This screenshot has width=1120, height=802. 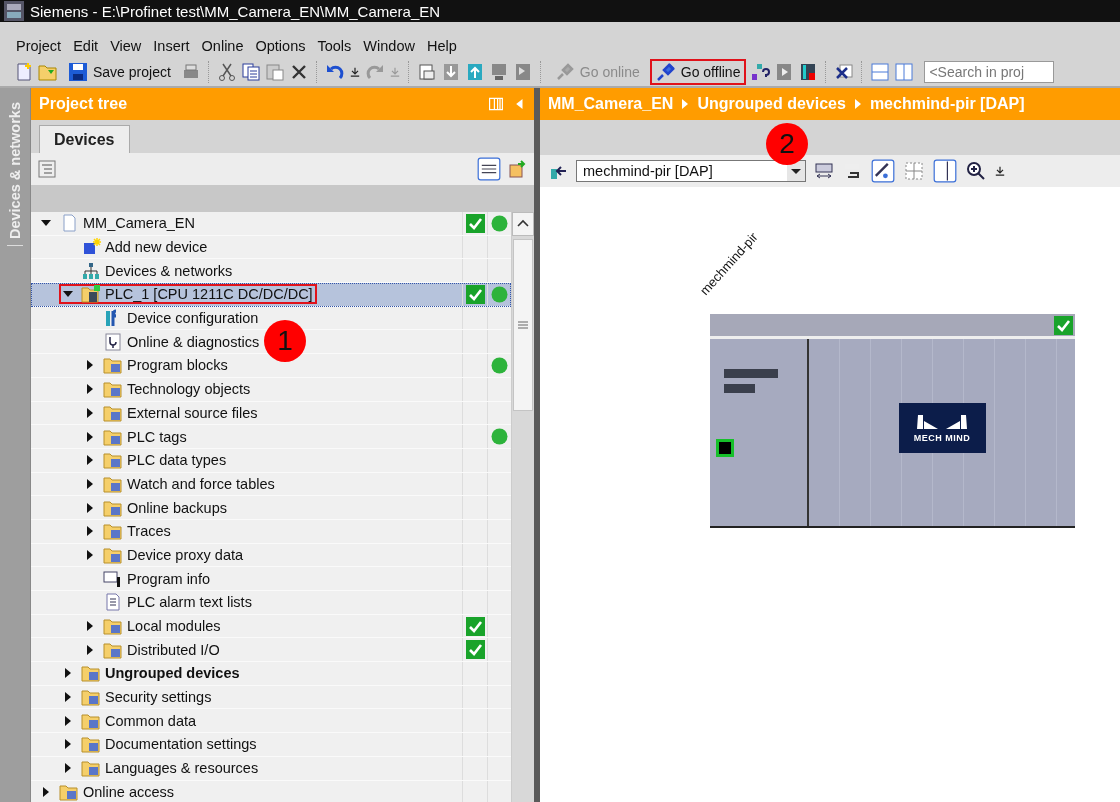 What do you see at coordinates (271, 650) in the screenshot?
I see `tree-row: Distributed I/O` at bounding box center [271, 650].